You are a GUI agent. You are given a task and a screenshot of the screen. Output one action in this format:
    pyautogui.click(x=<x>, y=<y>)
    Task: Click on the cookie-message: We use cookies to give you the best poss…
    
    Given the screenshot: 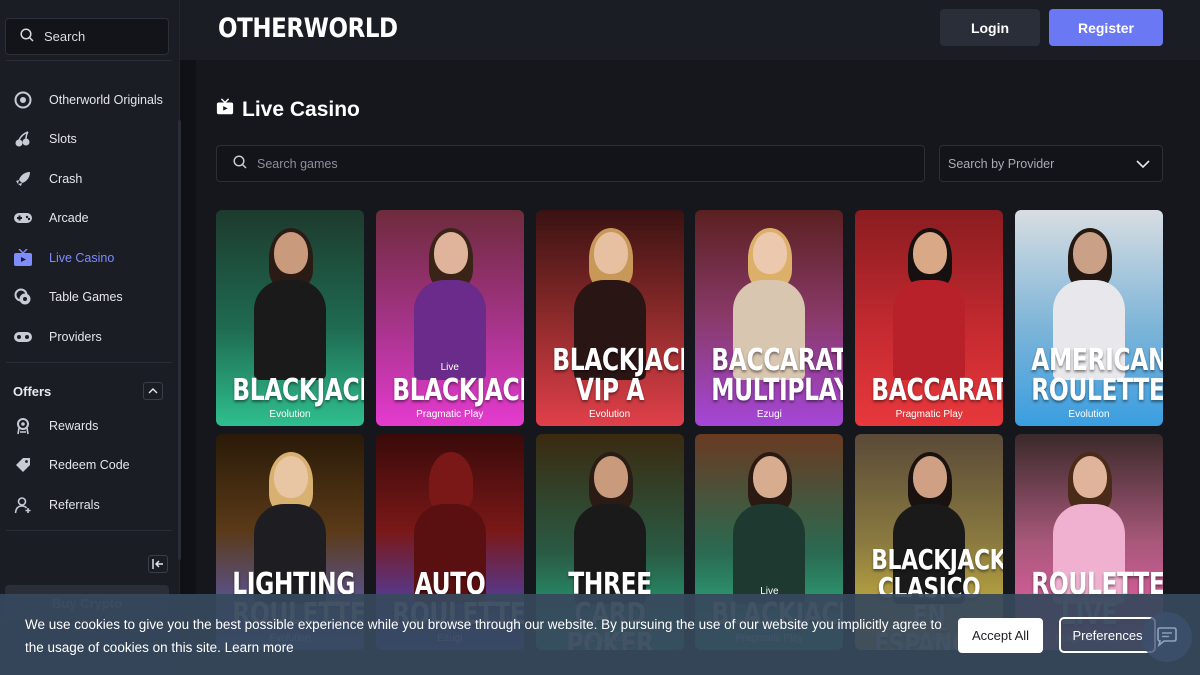 What is the action you would take?
    pyautogui.click(x=485, y=636)
    